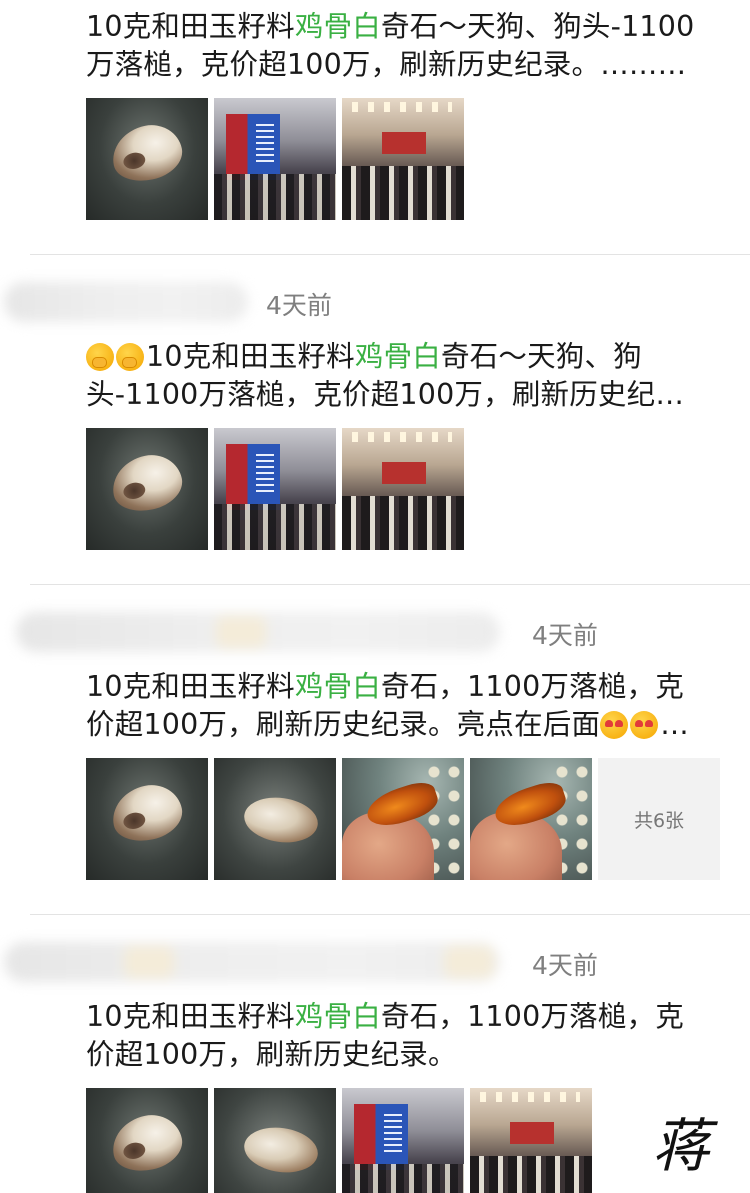 The image size is (750, 1193). What do you see at coordinates (271, 1054) in the screenshot?
I see `post-text-line: 价超100万，刷新历史纪录。` at bounding box center [271, 1054].